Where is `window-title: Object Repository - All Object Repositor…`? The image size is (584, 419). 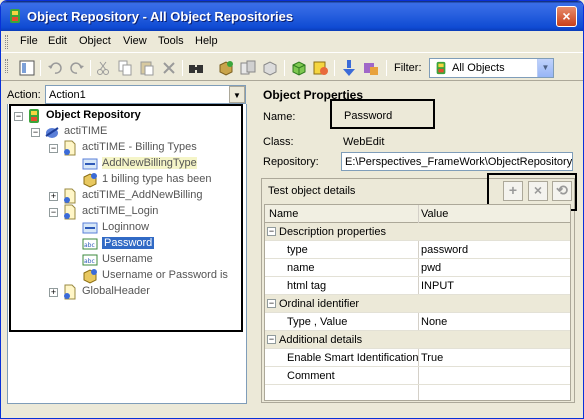 window-title: Object Repository - All Object Repositor… is located at coordinates (160, 16).